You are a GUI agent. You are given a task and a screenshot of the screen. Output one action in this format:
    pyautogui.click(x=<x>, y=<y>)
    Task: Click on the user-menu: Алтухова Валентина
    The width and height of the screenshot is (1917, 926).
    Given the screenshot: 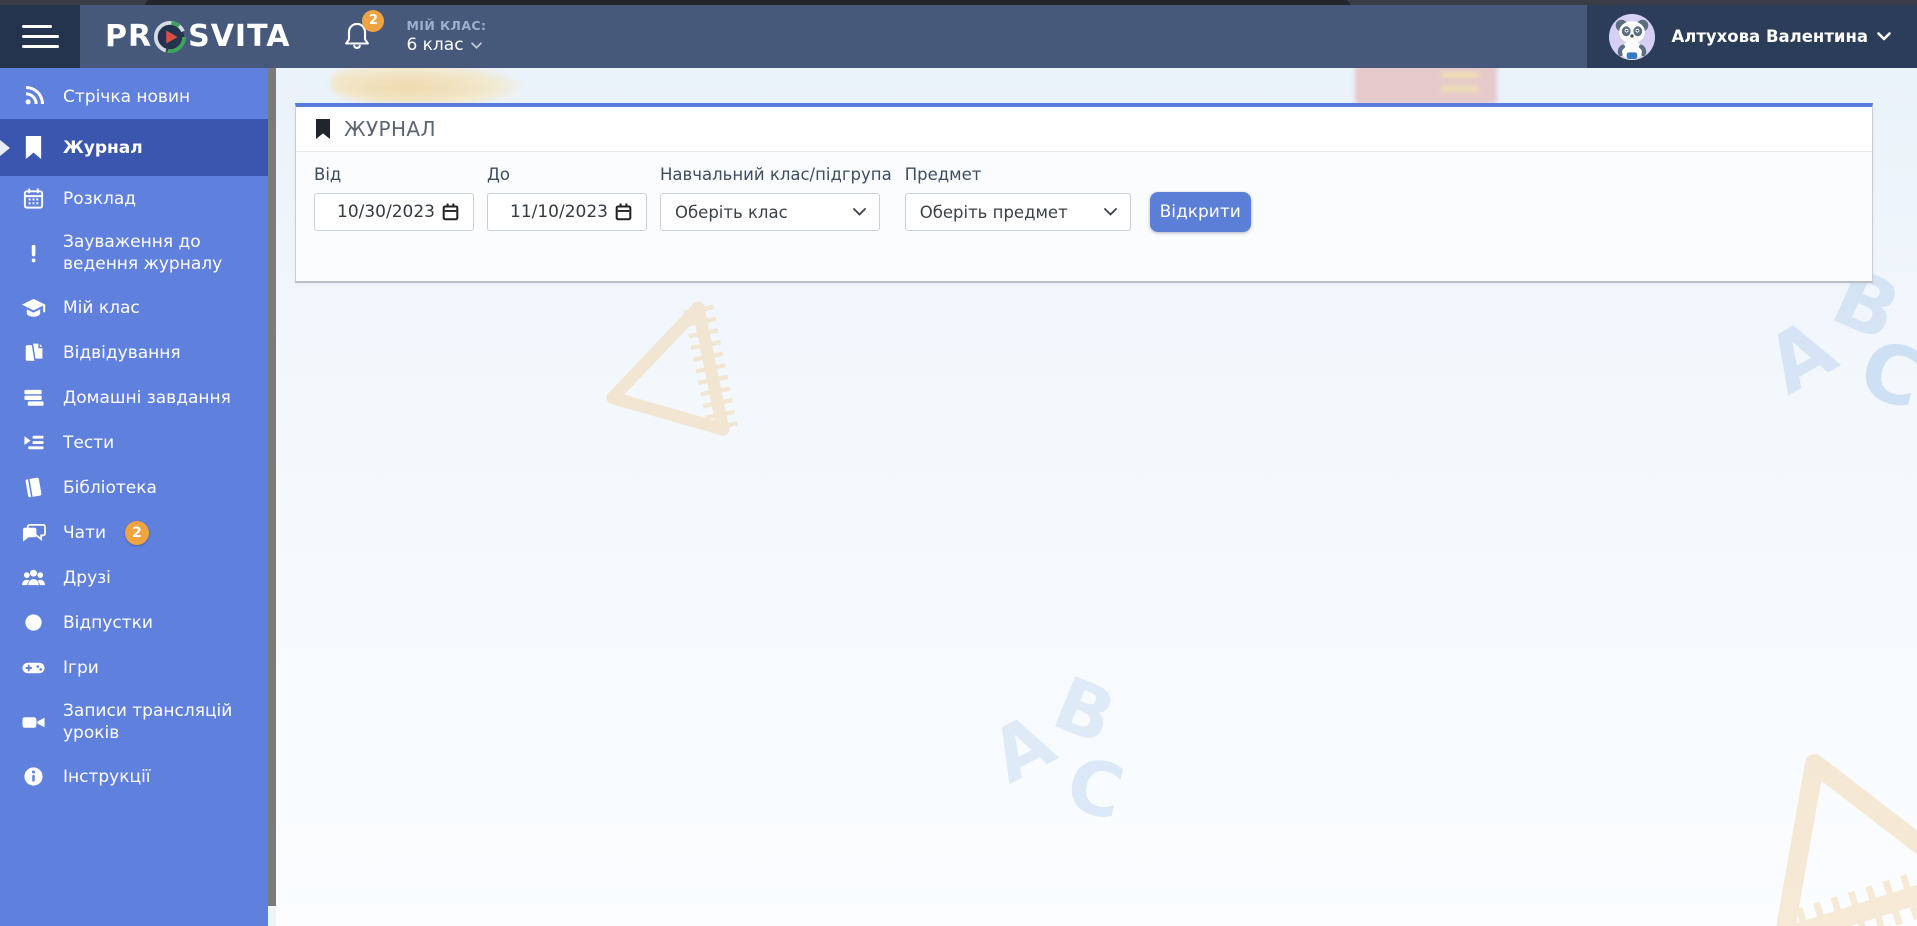 What is the action you would take?
    pyautogui.click(x=1752, y=36)
    